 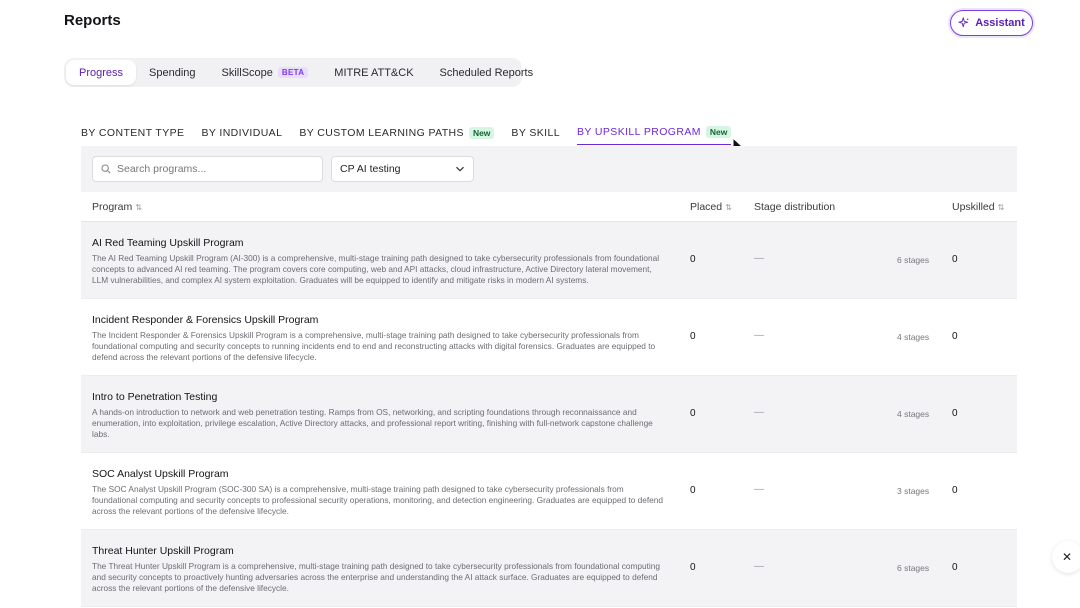 I want to click on tab-mitre-attack: MITRE ATT&CK, so click(x=373, y=72).